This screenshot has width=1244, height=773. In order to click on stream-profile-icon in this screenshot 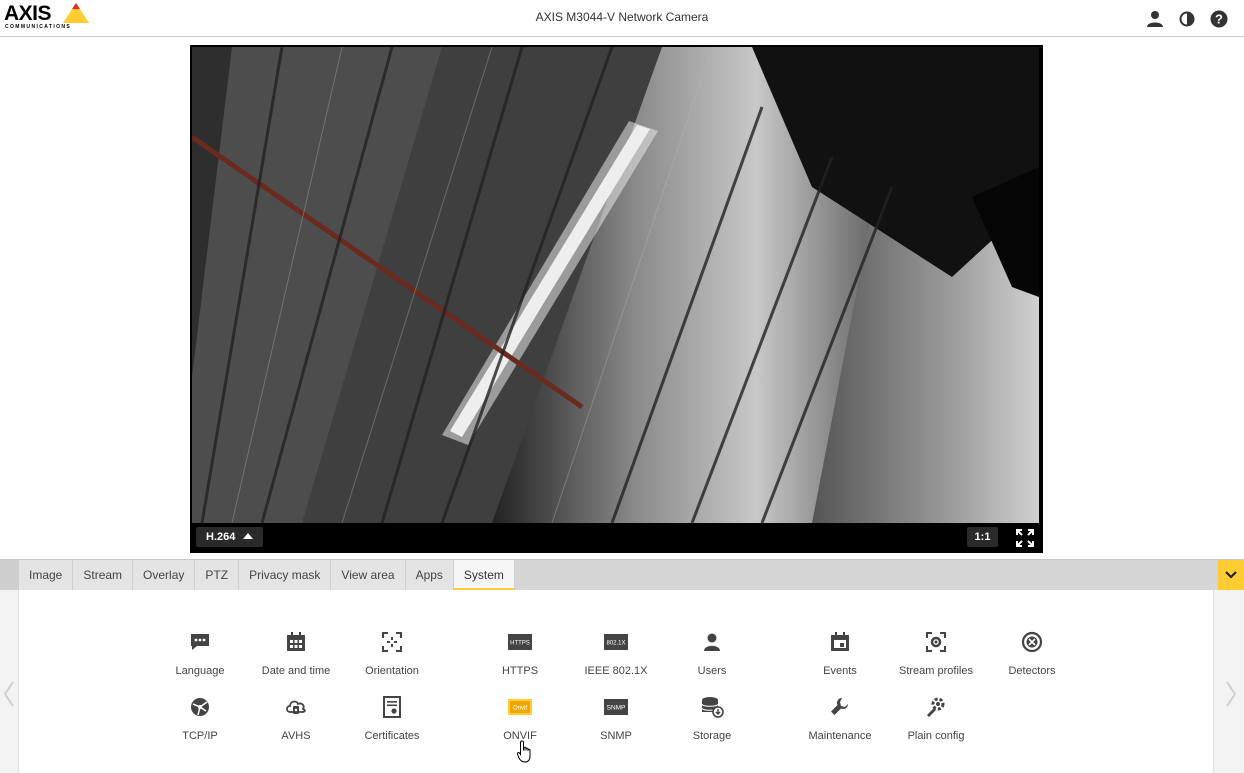, I will do `click(936, 642)`.